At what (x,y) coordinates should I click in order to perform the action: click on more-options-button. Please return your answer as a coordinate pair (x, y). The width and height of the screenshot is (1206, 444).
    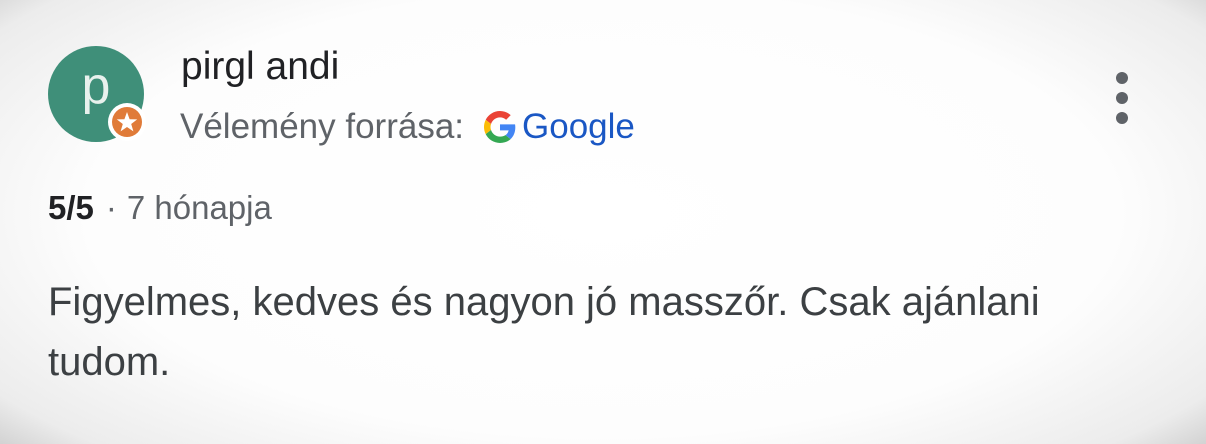
    Looking at the image, I should click on (1122, 98).